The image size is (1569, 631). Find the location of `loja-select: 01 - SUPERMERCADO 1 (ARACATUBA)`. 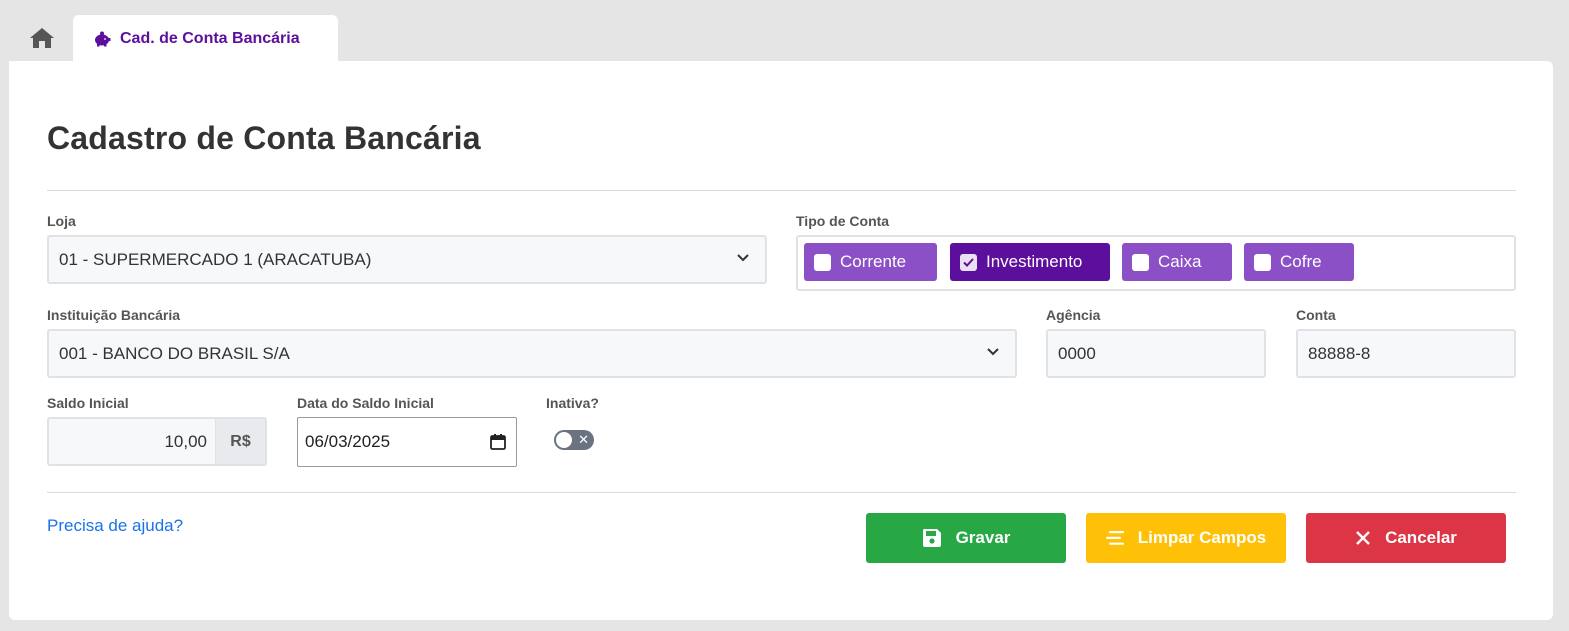

loja-select: 01 - SUPERMERCADO 1 (ARACATUBA) is located at coordinates (407, 259).